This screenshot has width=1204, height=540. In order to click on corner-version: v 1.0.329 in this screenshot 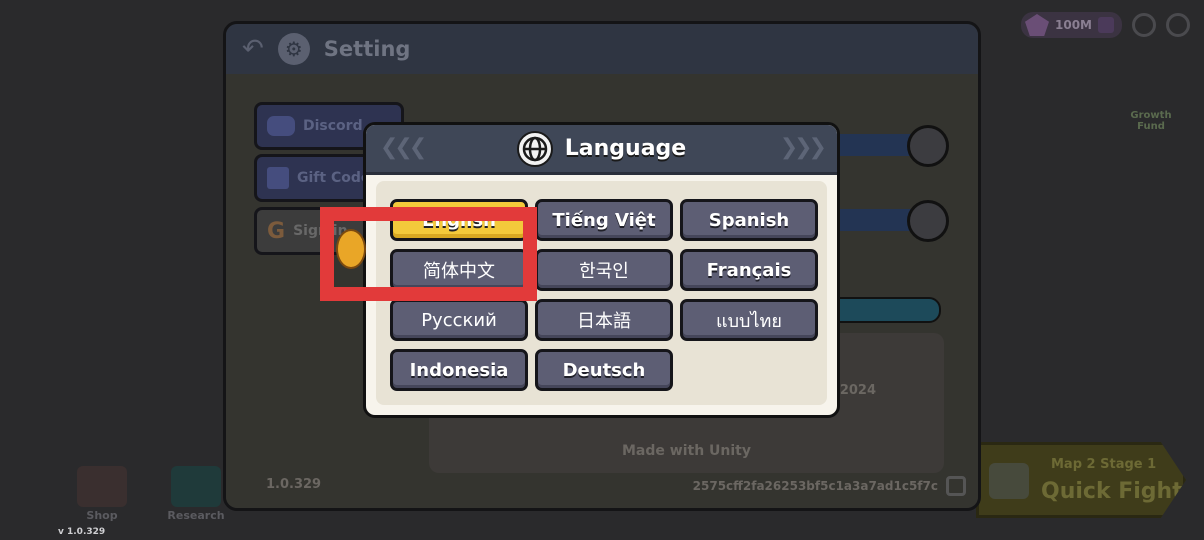, I will do `click(82, 532)`.